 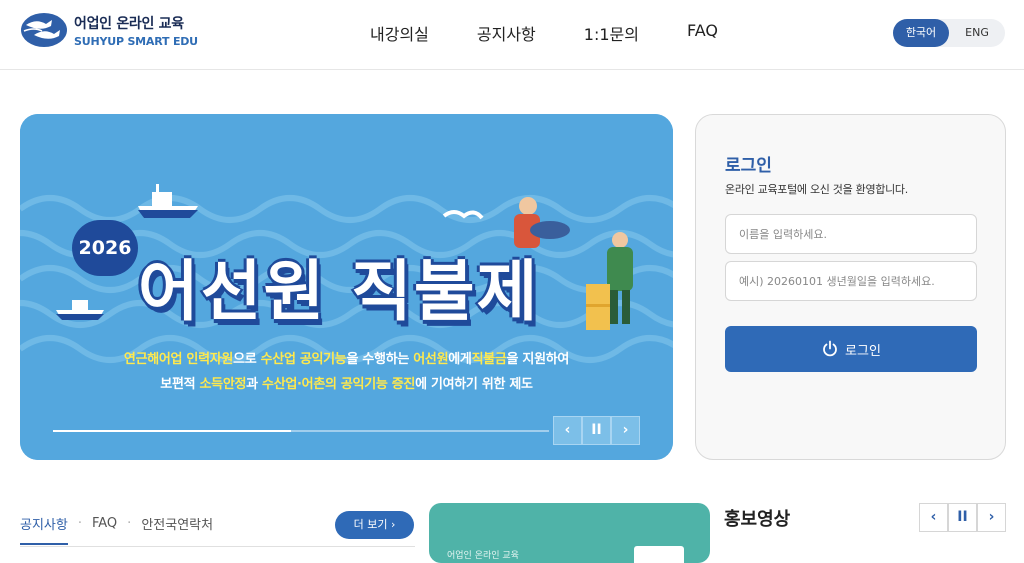 I want to click on tab-safety-contacts: 안전국연락처, so click(x=177, y=529).